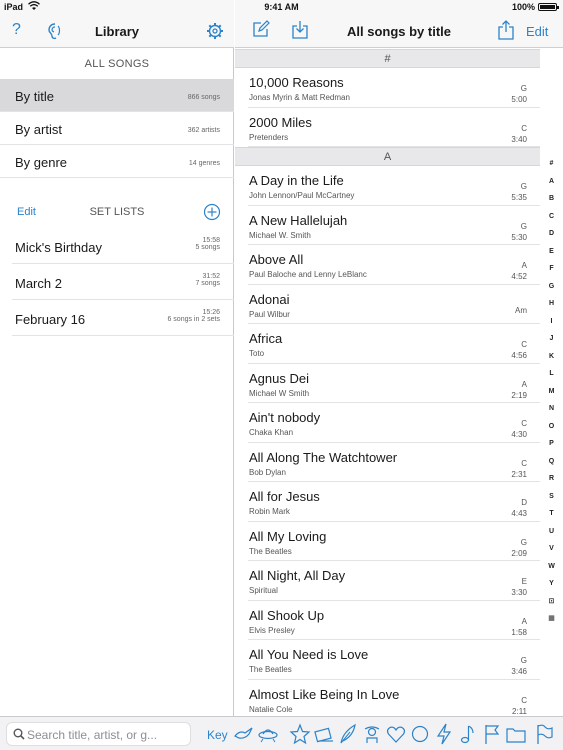  I want to click on index-letter: F, so click(551, 269).